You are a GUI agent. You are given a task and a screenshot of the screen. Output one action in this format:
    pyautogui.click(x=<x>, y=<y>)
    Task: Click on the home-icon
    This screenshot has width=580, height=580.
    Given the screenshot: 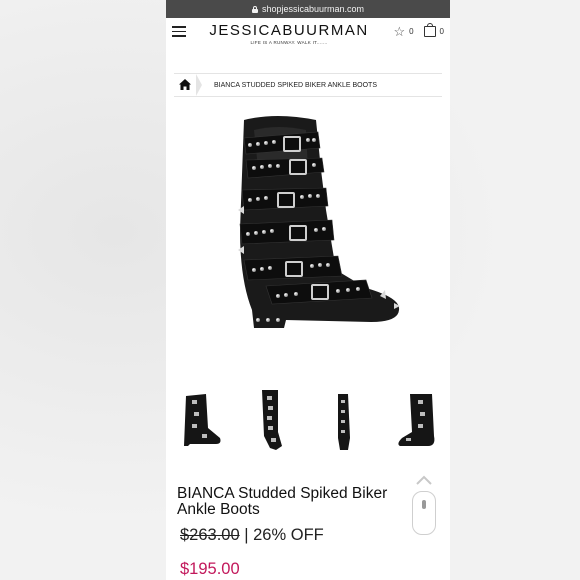 What is the action you would take?
    pyautogui.click(x=185, y=85)
    